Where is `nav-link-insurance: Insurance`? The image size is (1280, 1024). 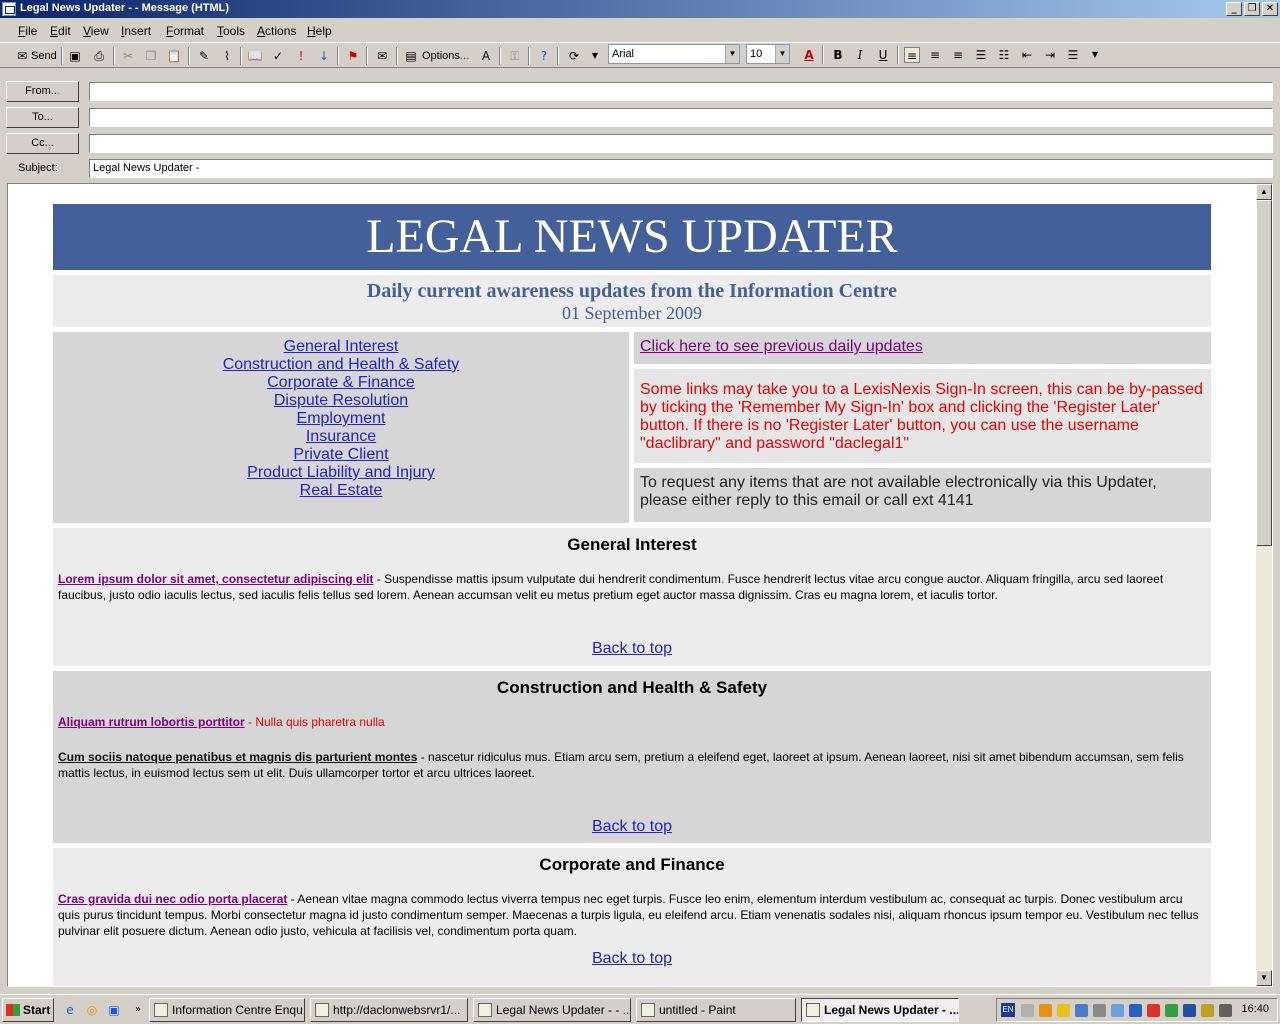
nav-link-insurance: Insurance is located at coordinates (341, 437).